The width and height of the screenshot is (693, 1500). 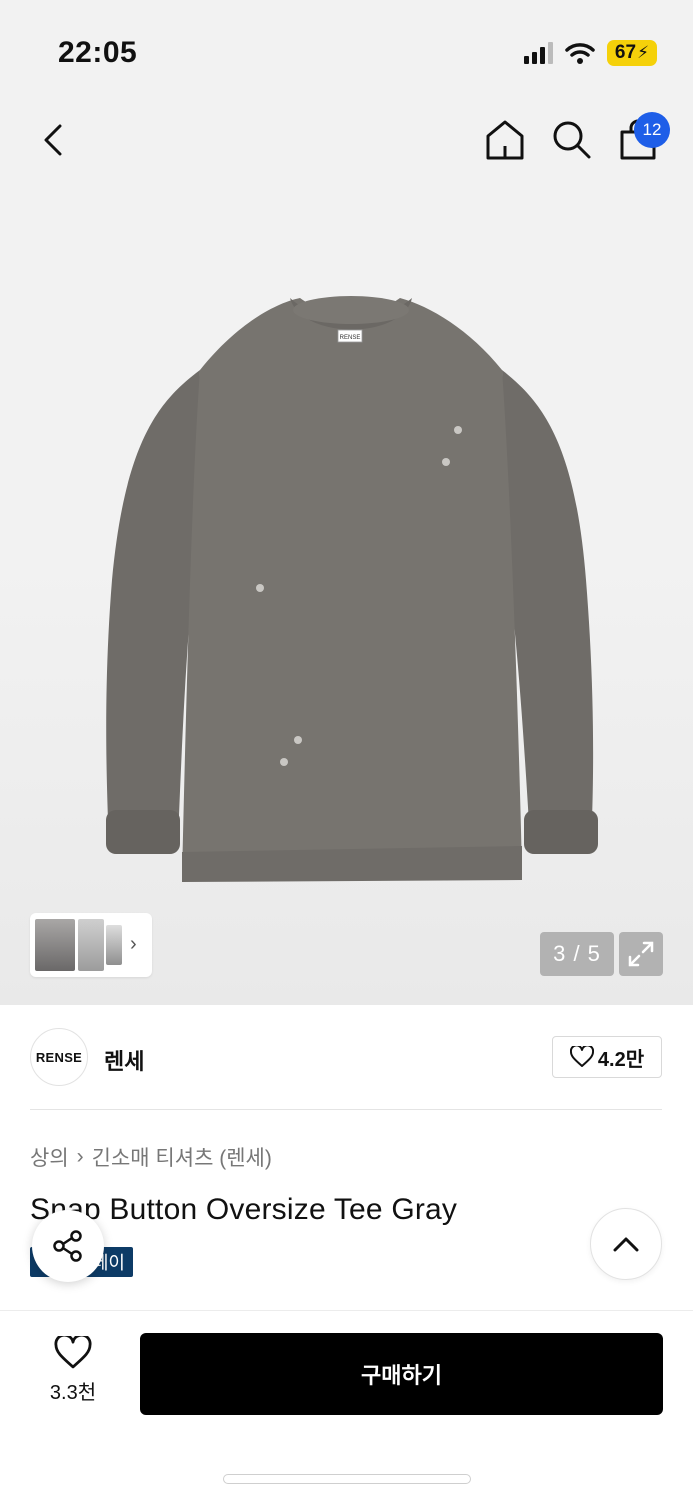 What do you see at coordinates (124, 1060) in the screenshot?
I see `brand-name: 렌세` at bounding box center [124, 1060].